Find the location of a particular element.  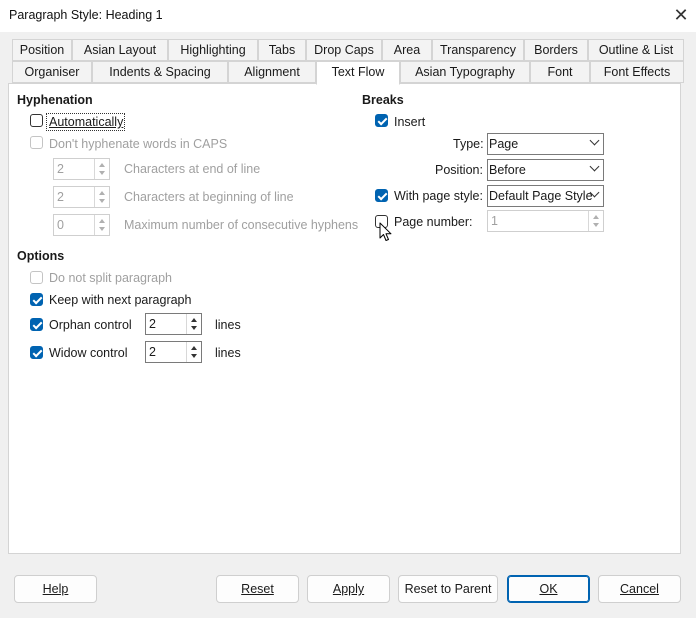

tab-position: Position is located at coordinates (42, 50).